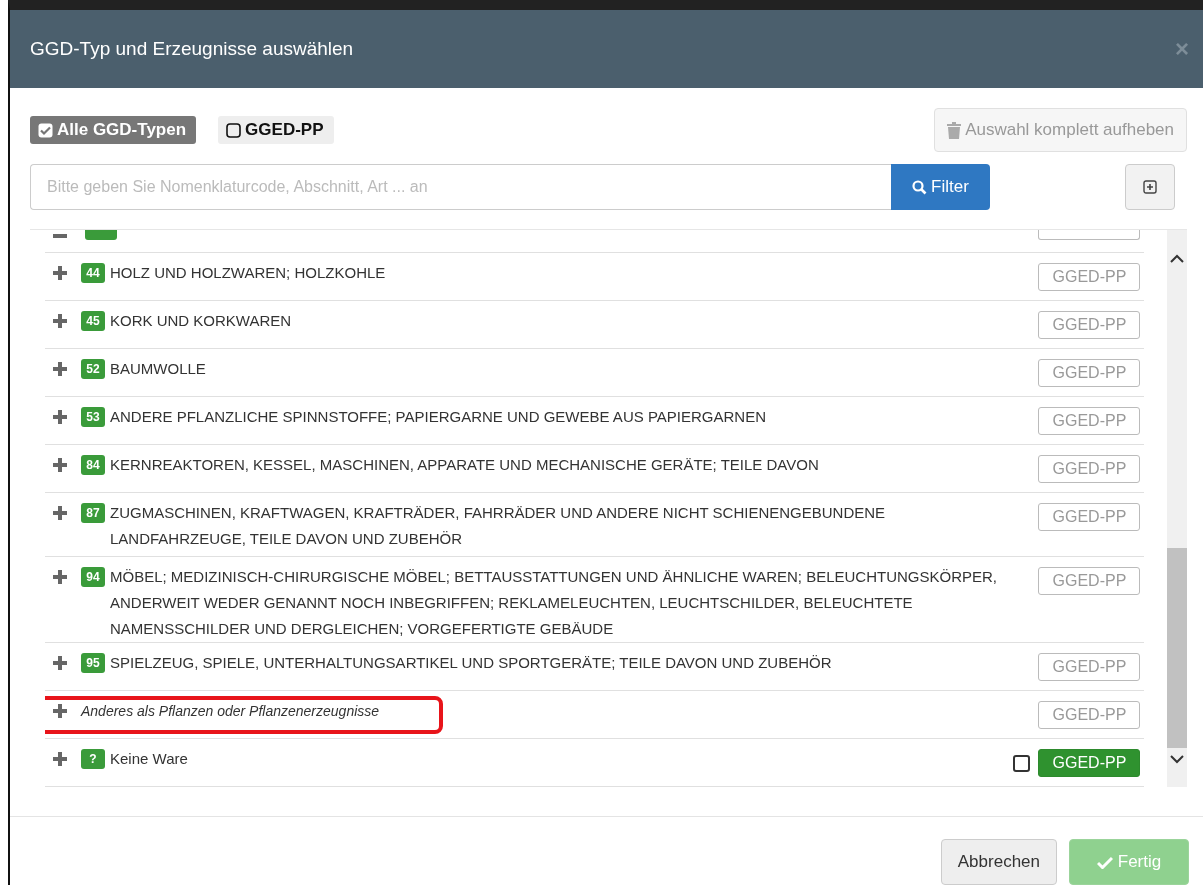 The height and width of the screenshot is (885, 1203). I want to click on list-row: 44 HOLZ UND HOLZWAREN; HOLZKOHLE GGED-PP, so click(595, 277).